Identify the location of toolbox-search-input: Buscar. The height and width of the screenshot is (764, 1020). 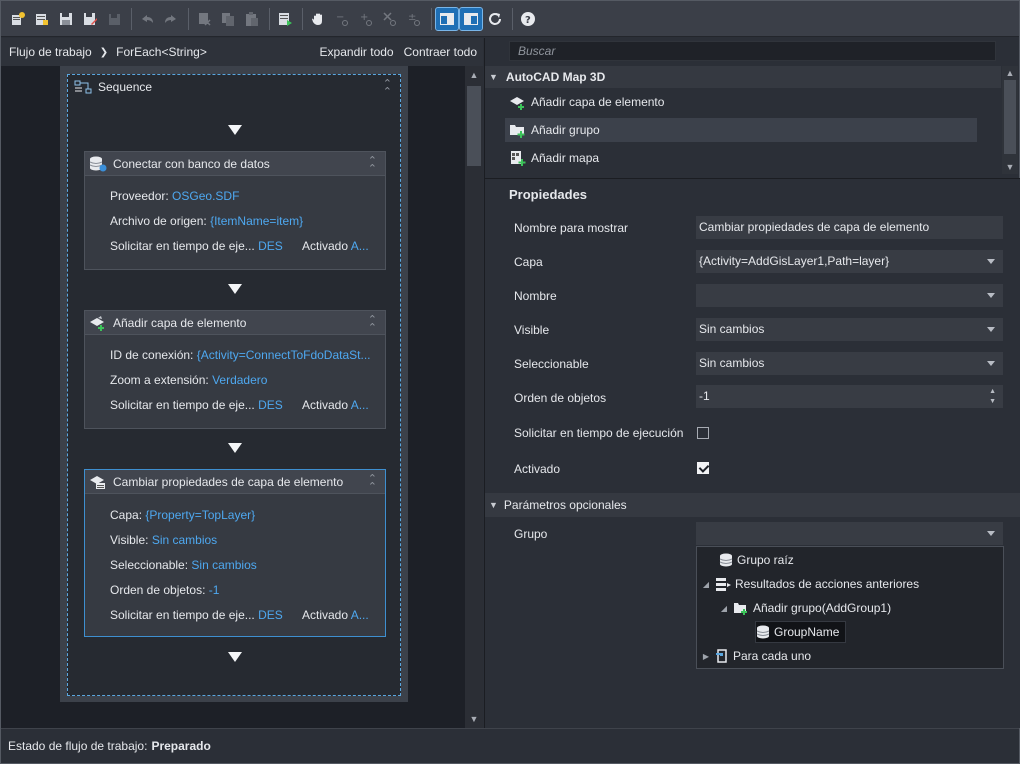
(752, 51).